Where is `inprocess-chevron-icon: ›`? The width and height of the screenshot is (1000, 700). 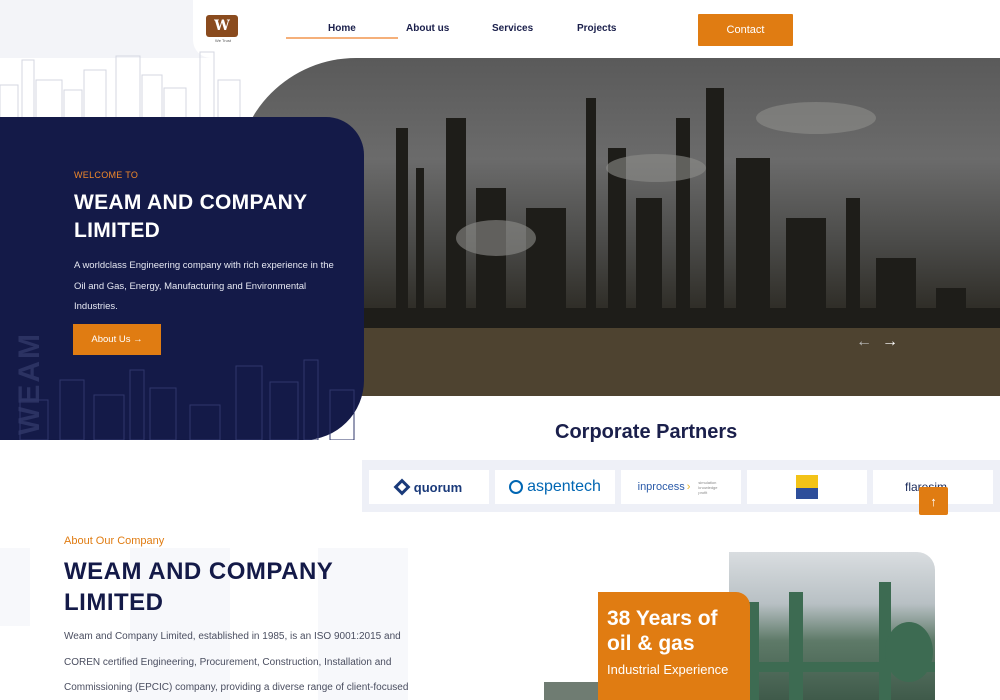 inprocess-chevron-icon: › is located at coordinates (688, 487).